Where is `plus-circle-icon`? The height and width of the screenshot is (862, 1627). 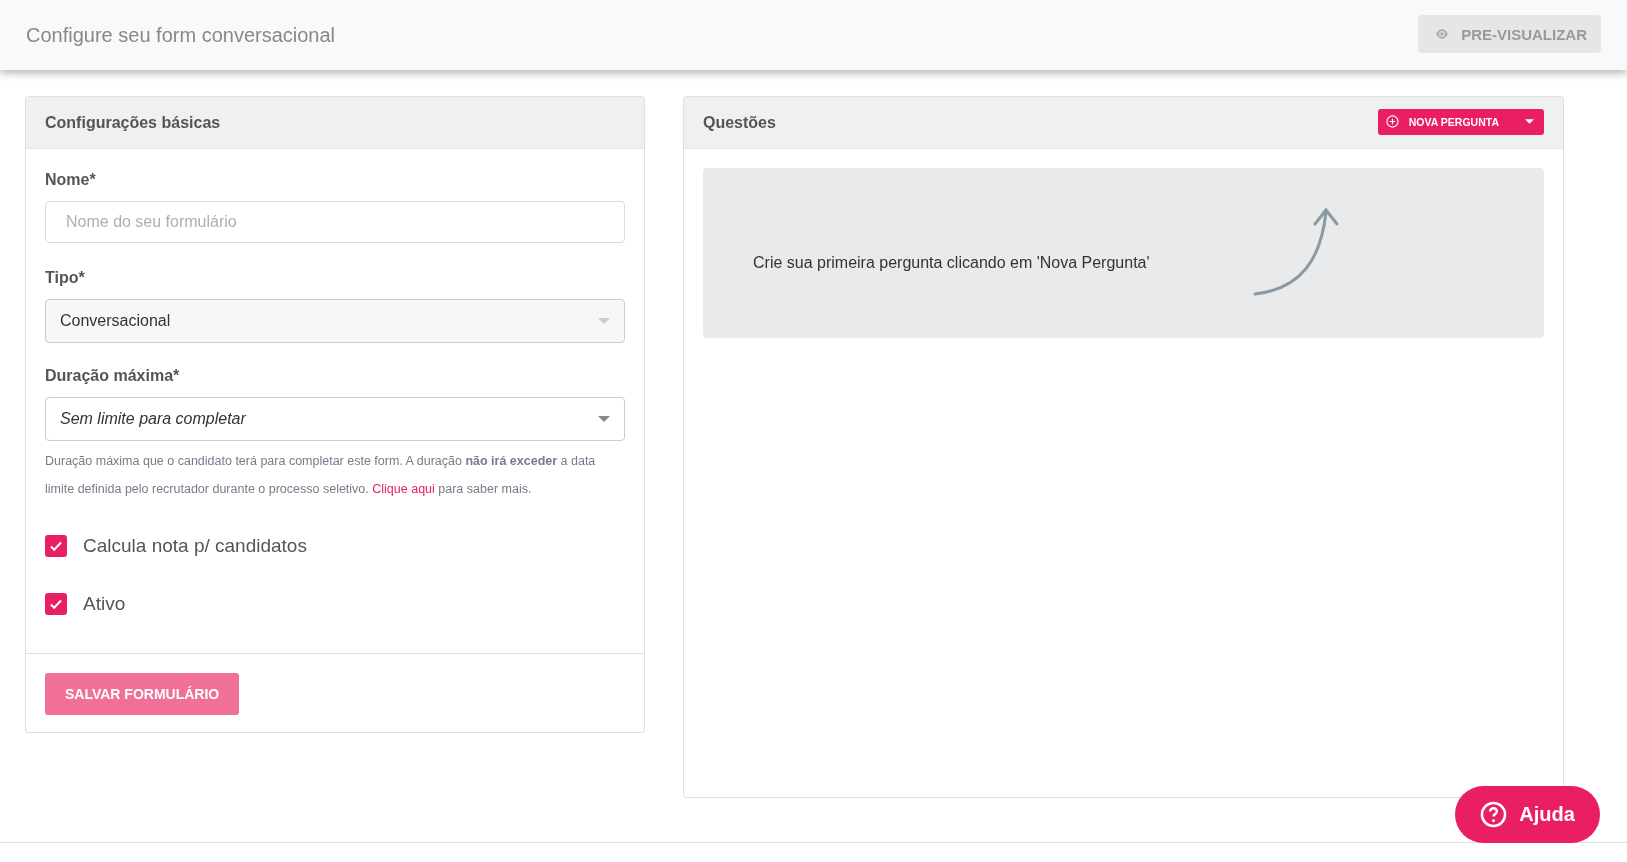 plus-circle-icon is located at coordinates (1392, 121).